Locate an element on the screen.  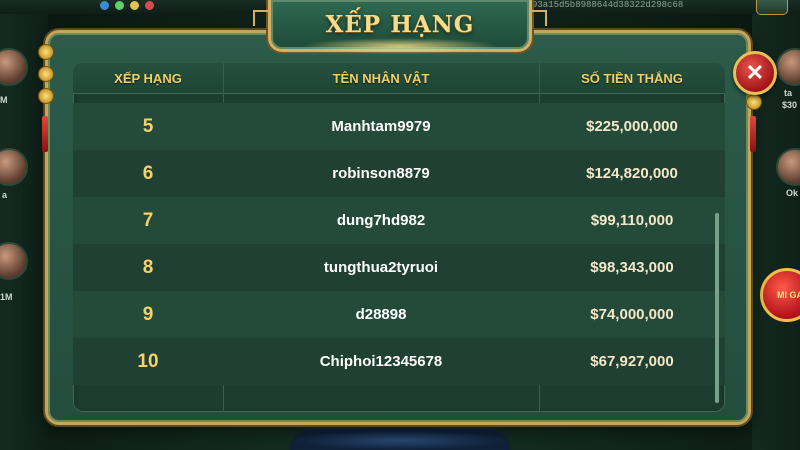
rank-cell: 9 is located at coordinates (148, 314).